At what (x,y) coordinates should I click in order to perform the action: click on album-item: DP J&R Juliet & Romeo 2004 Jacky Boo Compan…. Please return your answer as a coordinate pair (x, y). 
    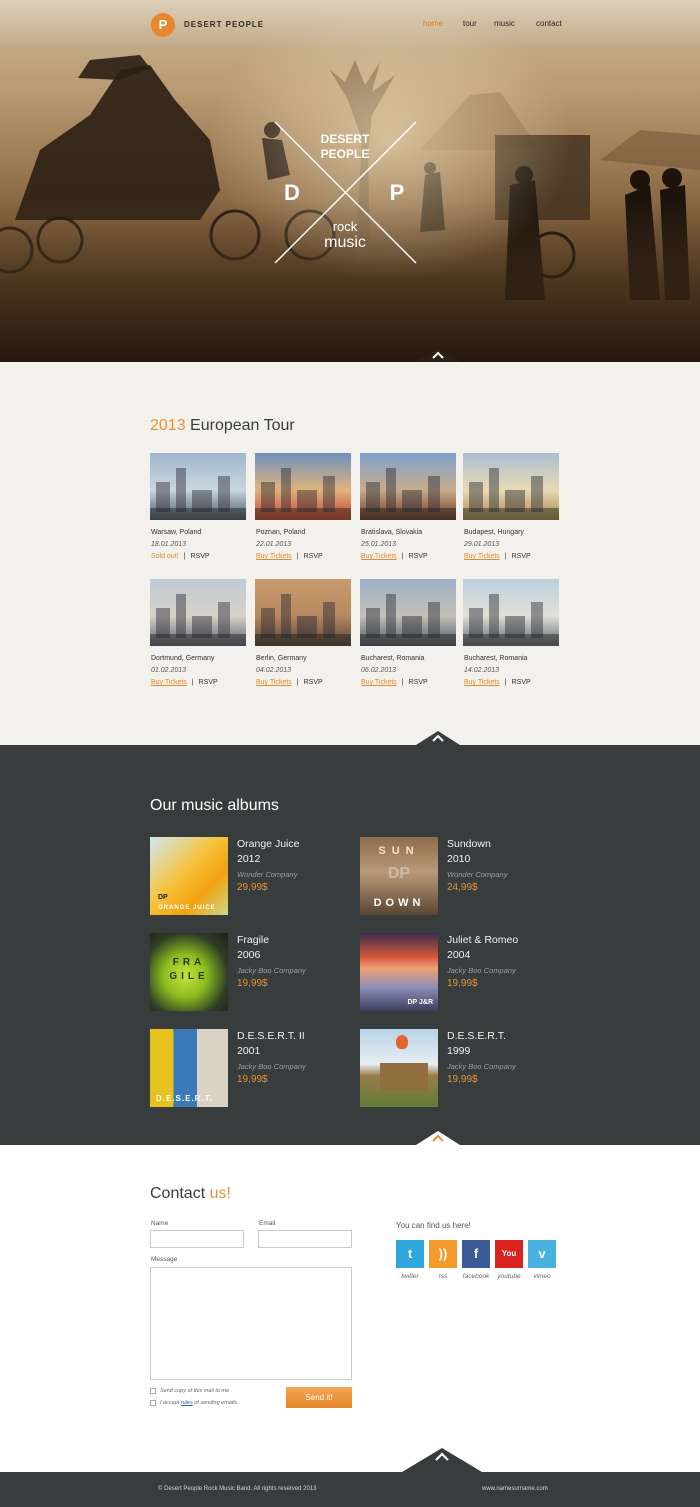
    Looking at the image, I should click on (460, 972).